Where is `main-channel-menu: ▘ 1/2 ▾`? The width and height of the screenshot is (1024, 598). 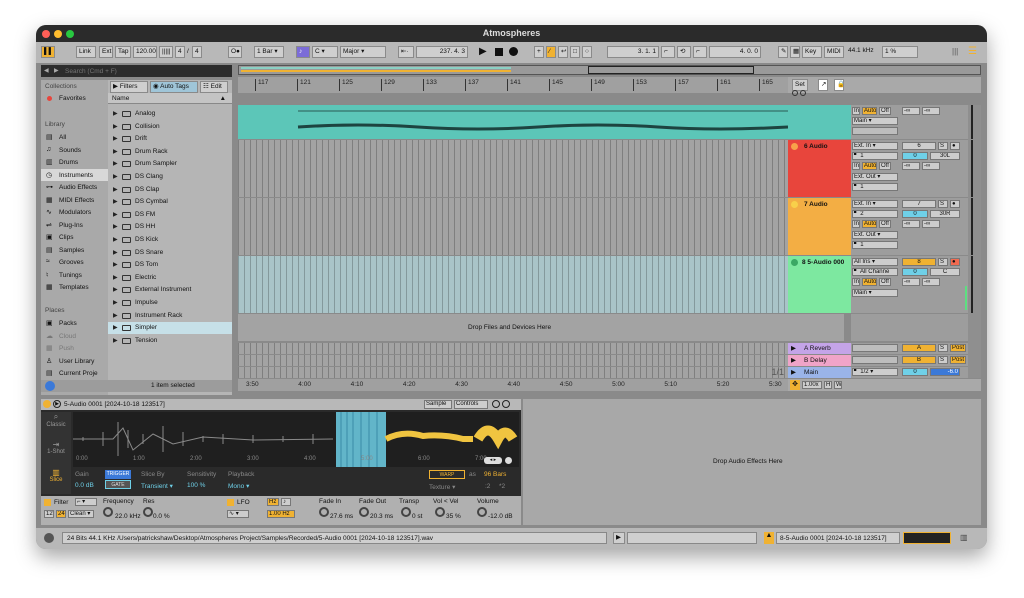 main-channel-menu: ▘ 1/2 ▾ is located at coordinates (875, 372).